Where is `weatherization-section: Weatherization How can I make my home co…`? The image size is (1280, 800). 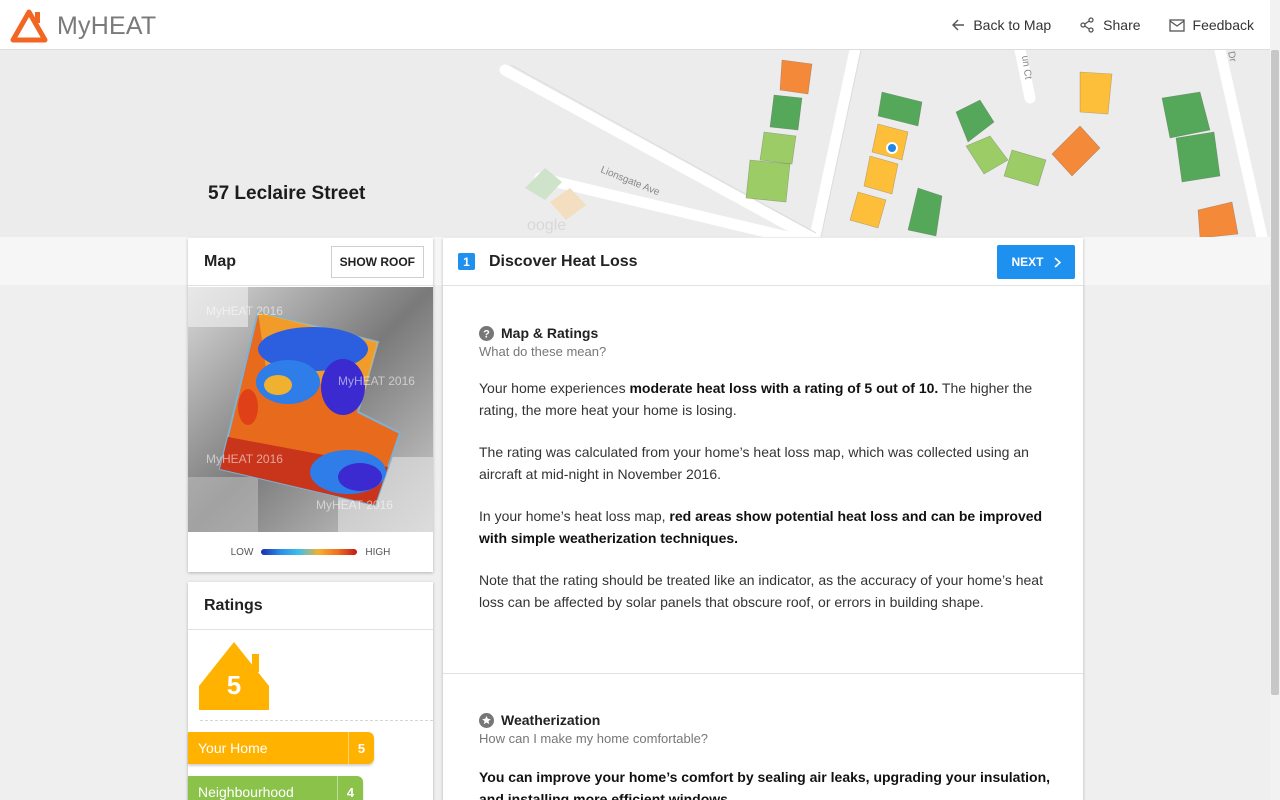 weatherization-section: Weatherization How can I make my home co… is located at coordinates (769, 756).